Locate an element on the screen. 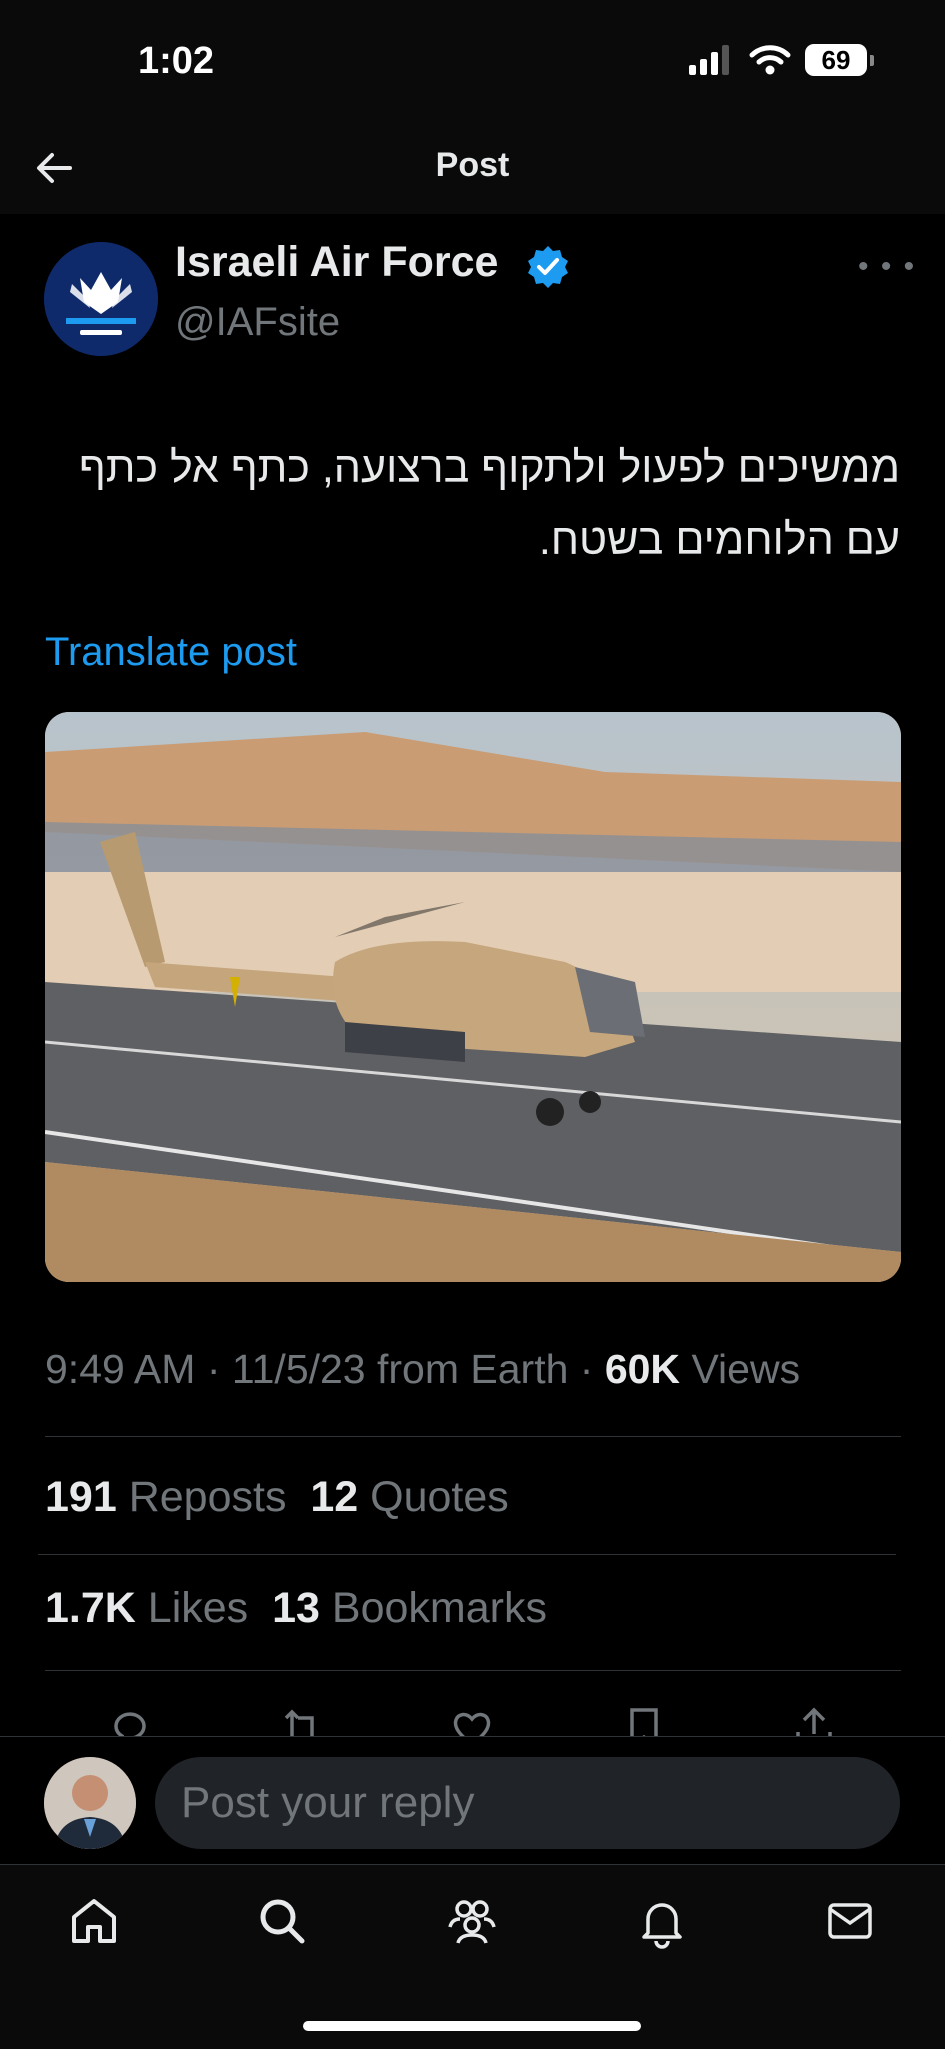 This screenshot has height=2049, width=945. reply-input: Post your reply is located at coordinates (527, 1803).